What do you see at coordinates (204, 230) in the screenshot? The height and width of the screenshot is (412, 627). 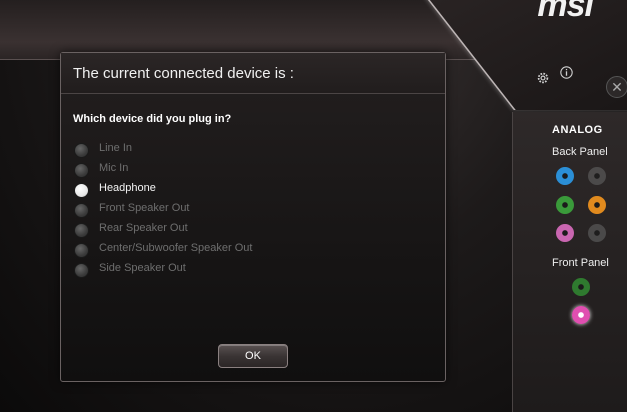 I see `device-option: Rear Speaker Out` at bounding box center [204, 230].